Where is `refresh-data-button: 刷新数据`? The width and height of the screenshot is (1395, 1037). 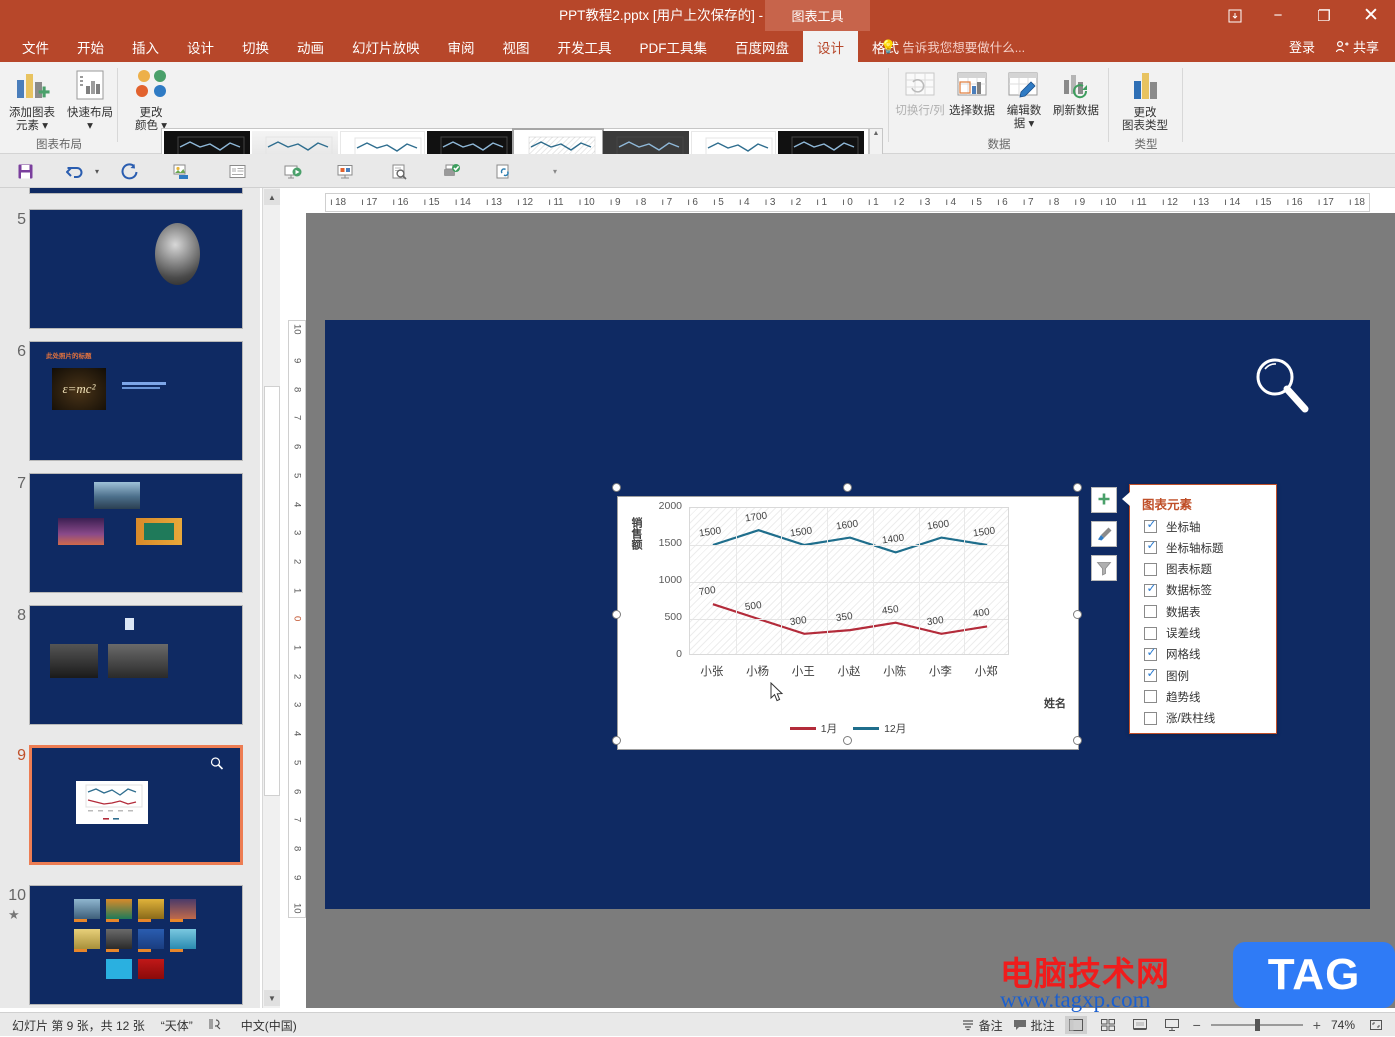
refresh-data-button: 刷新数据 is located at coordinates (1076, 93).